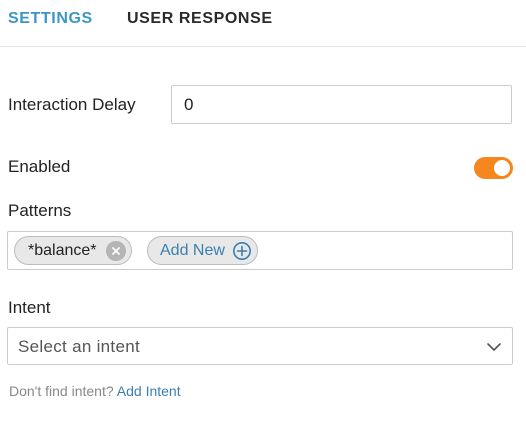  I want to click on plus-circle-icon, so click(242, 251).